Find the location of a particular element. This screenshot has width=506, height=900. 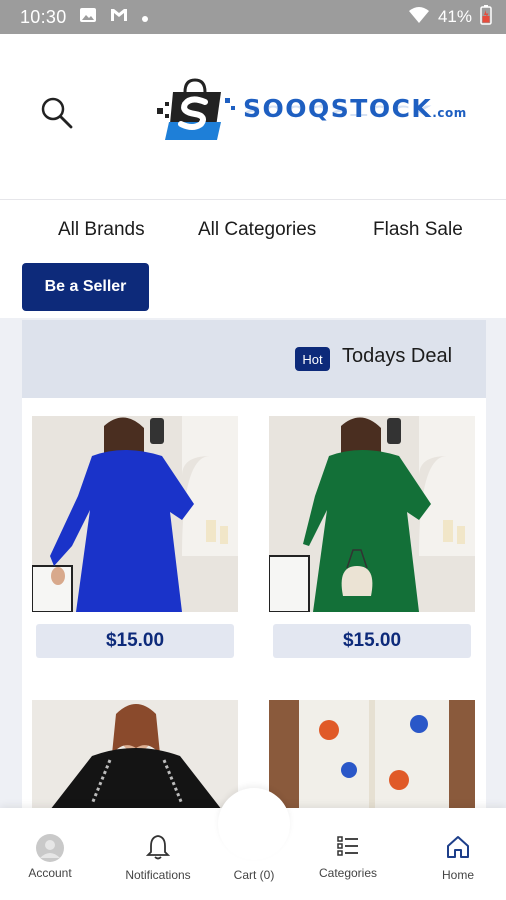

cart-button is located at coordinates (254, 824).